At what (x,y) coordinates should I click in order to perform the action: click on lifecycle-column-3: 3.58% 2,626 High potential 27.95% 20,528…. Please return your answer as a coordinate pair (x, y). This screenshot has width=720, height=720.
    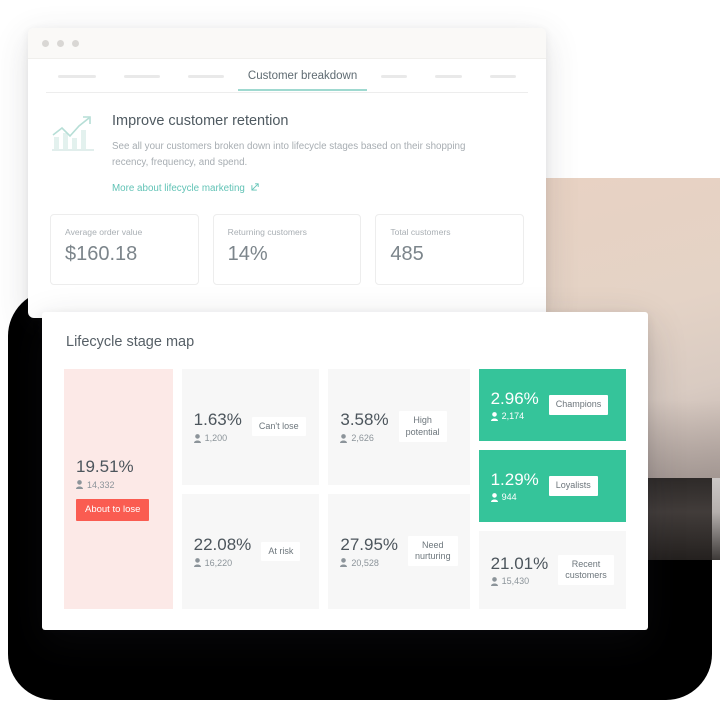
    Looking at the image, I should click on (399, 489).